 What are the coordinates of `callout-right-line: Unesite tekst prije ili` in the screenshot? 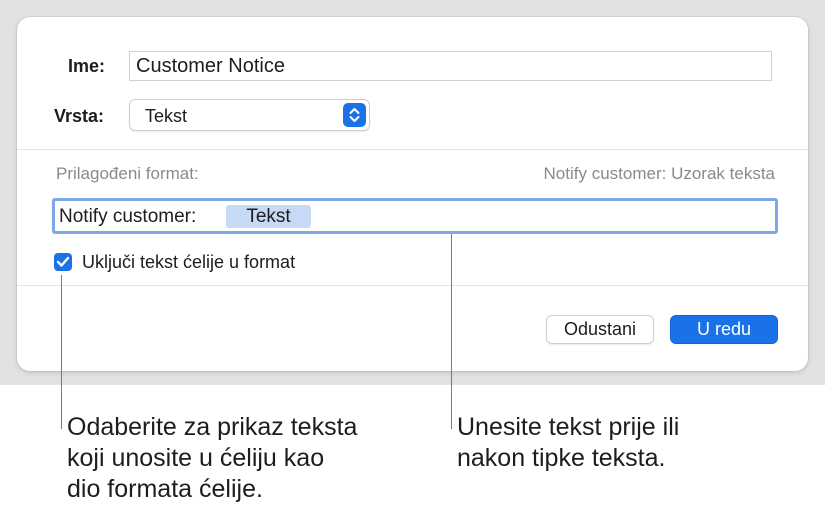 It's located at (568, 427).